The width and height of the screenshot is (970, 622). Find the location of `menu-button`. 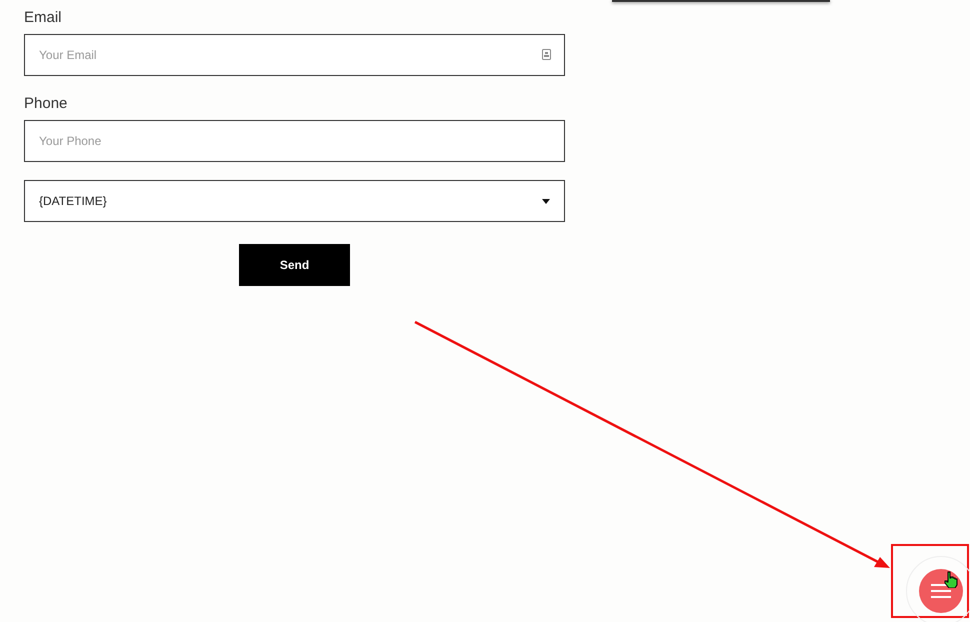

menu-button is located at coordinates (941, 591).